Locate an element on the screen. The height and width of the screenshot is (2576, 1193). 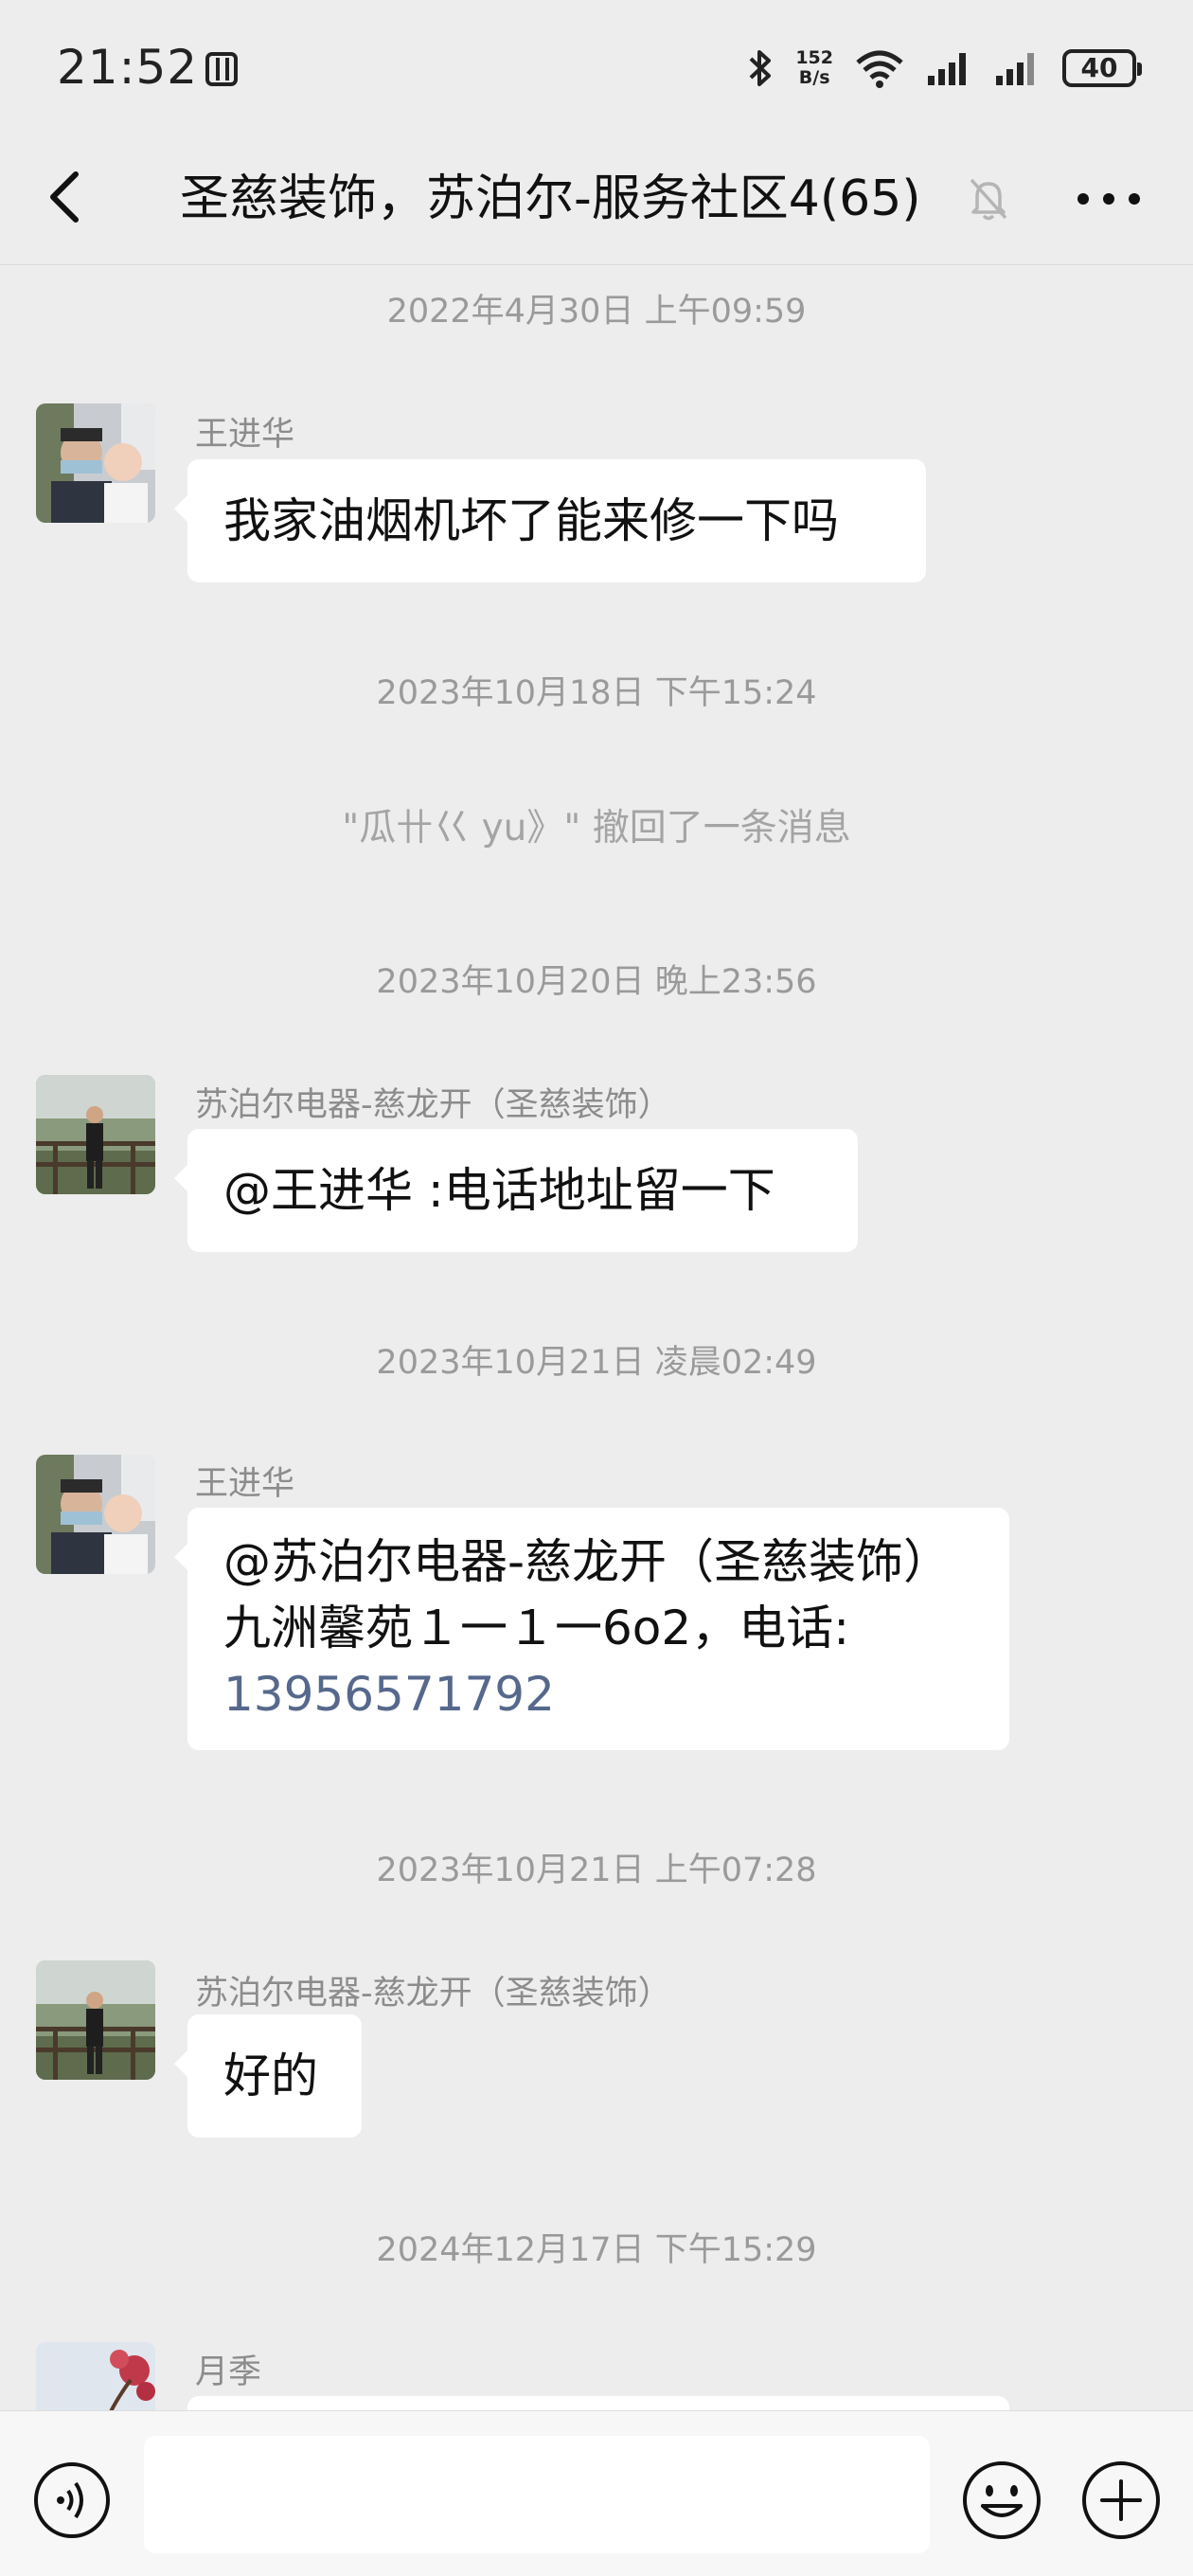
message-text: 好的 is located at coordinates (270, 2075).